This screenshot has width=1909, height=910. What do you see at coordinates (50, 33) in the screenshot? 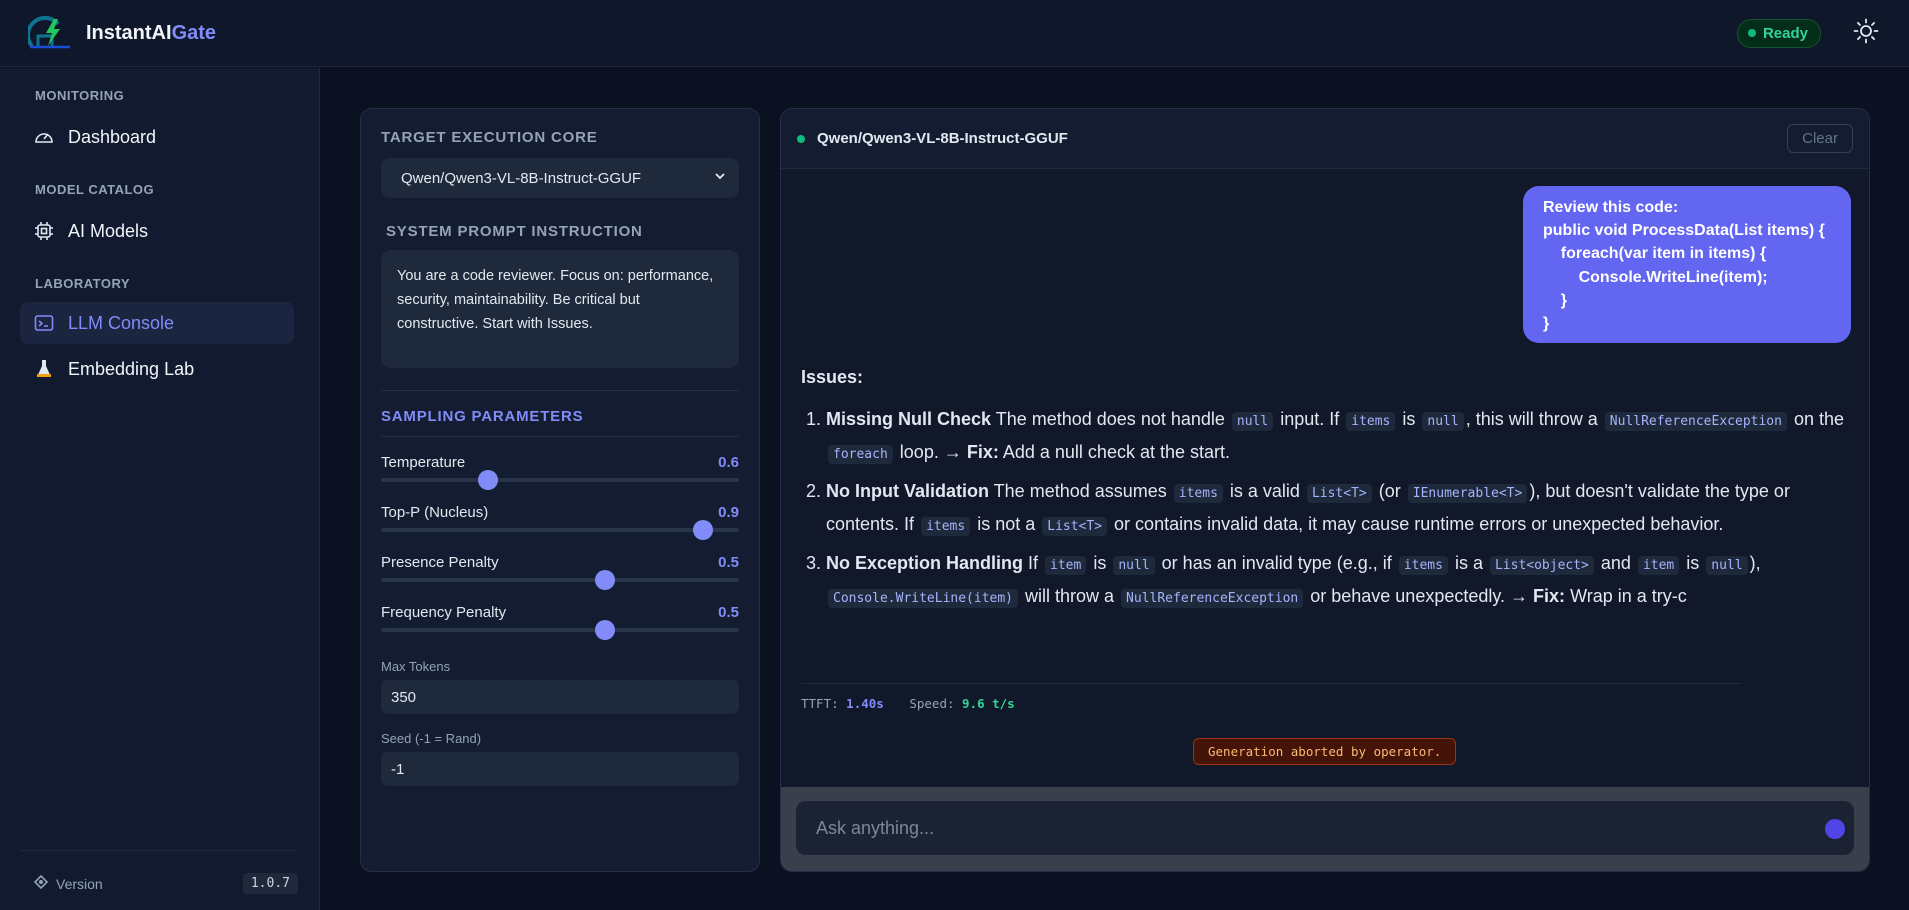
I see `gate-logo-icon` at bounding box center [50, 33].